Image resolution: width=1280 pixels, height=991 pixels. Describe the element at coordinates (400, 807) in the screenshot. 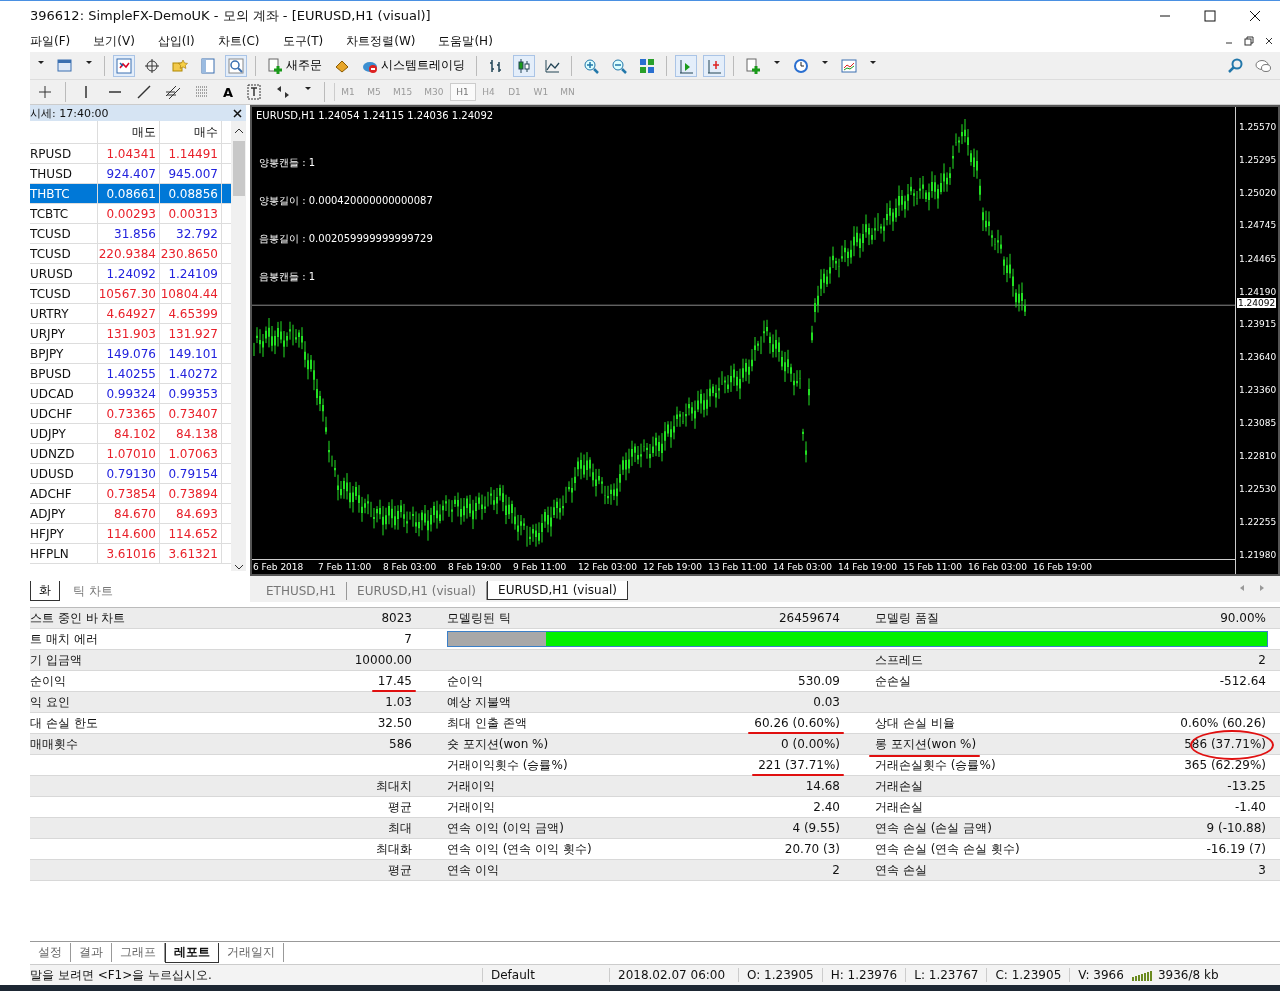

I see `row-value: 평균` at that location.